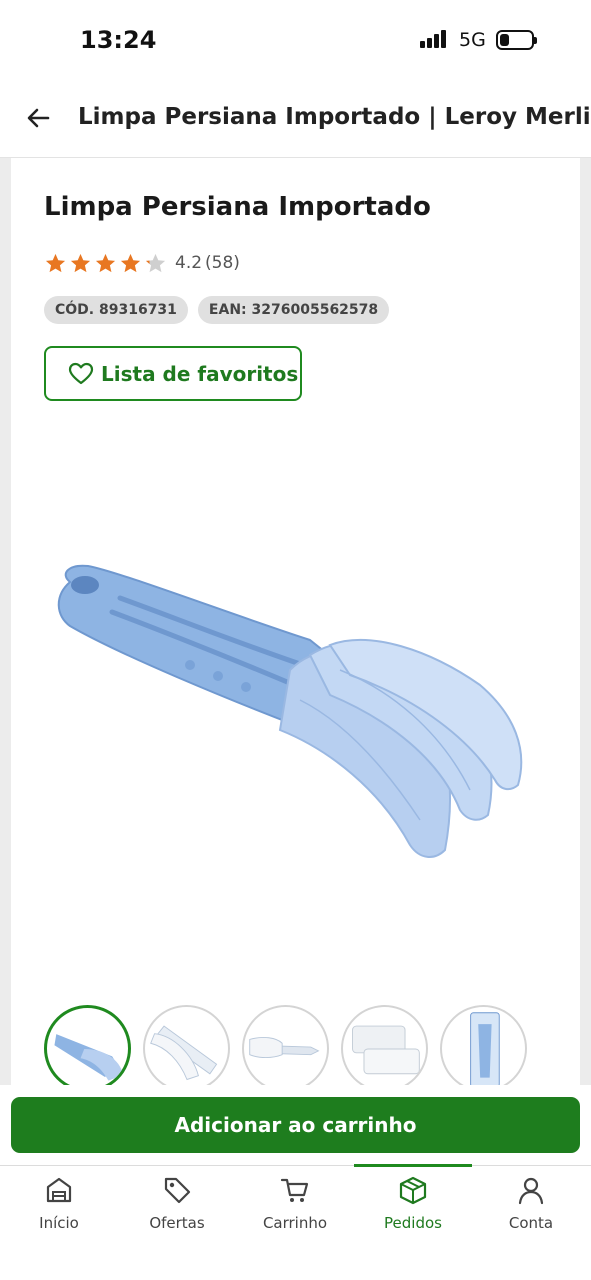  What do you see at coordinates (222, 263) in the screenshot?
I see `rating-count: (58)` at bounding box center [222, 263].